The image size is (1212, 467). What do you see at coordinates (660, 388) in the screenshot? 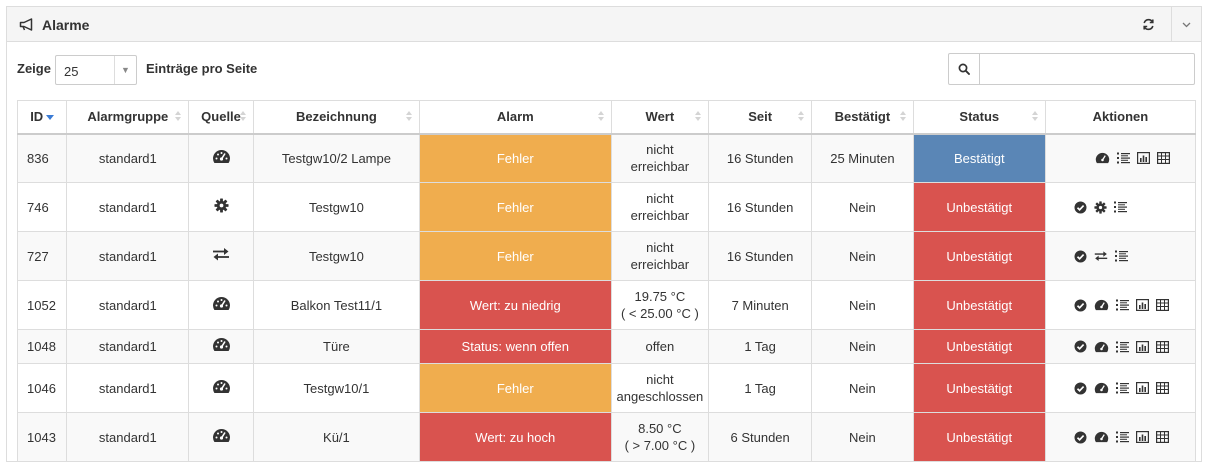
I see `cell-wert: nicht angeschlossen` at bounding box center [660, 388].